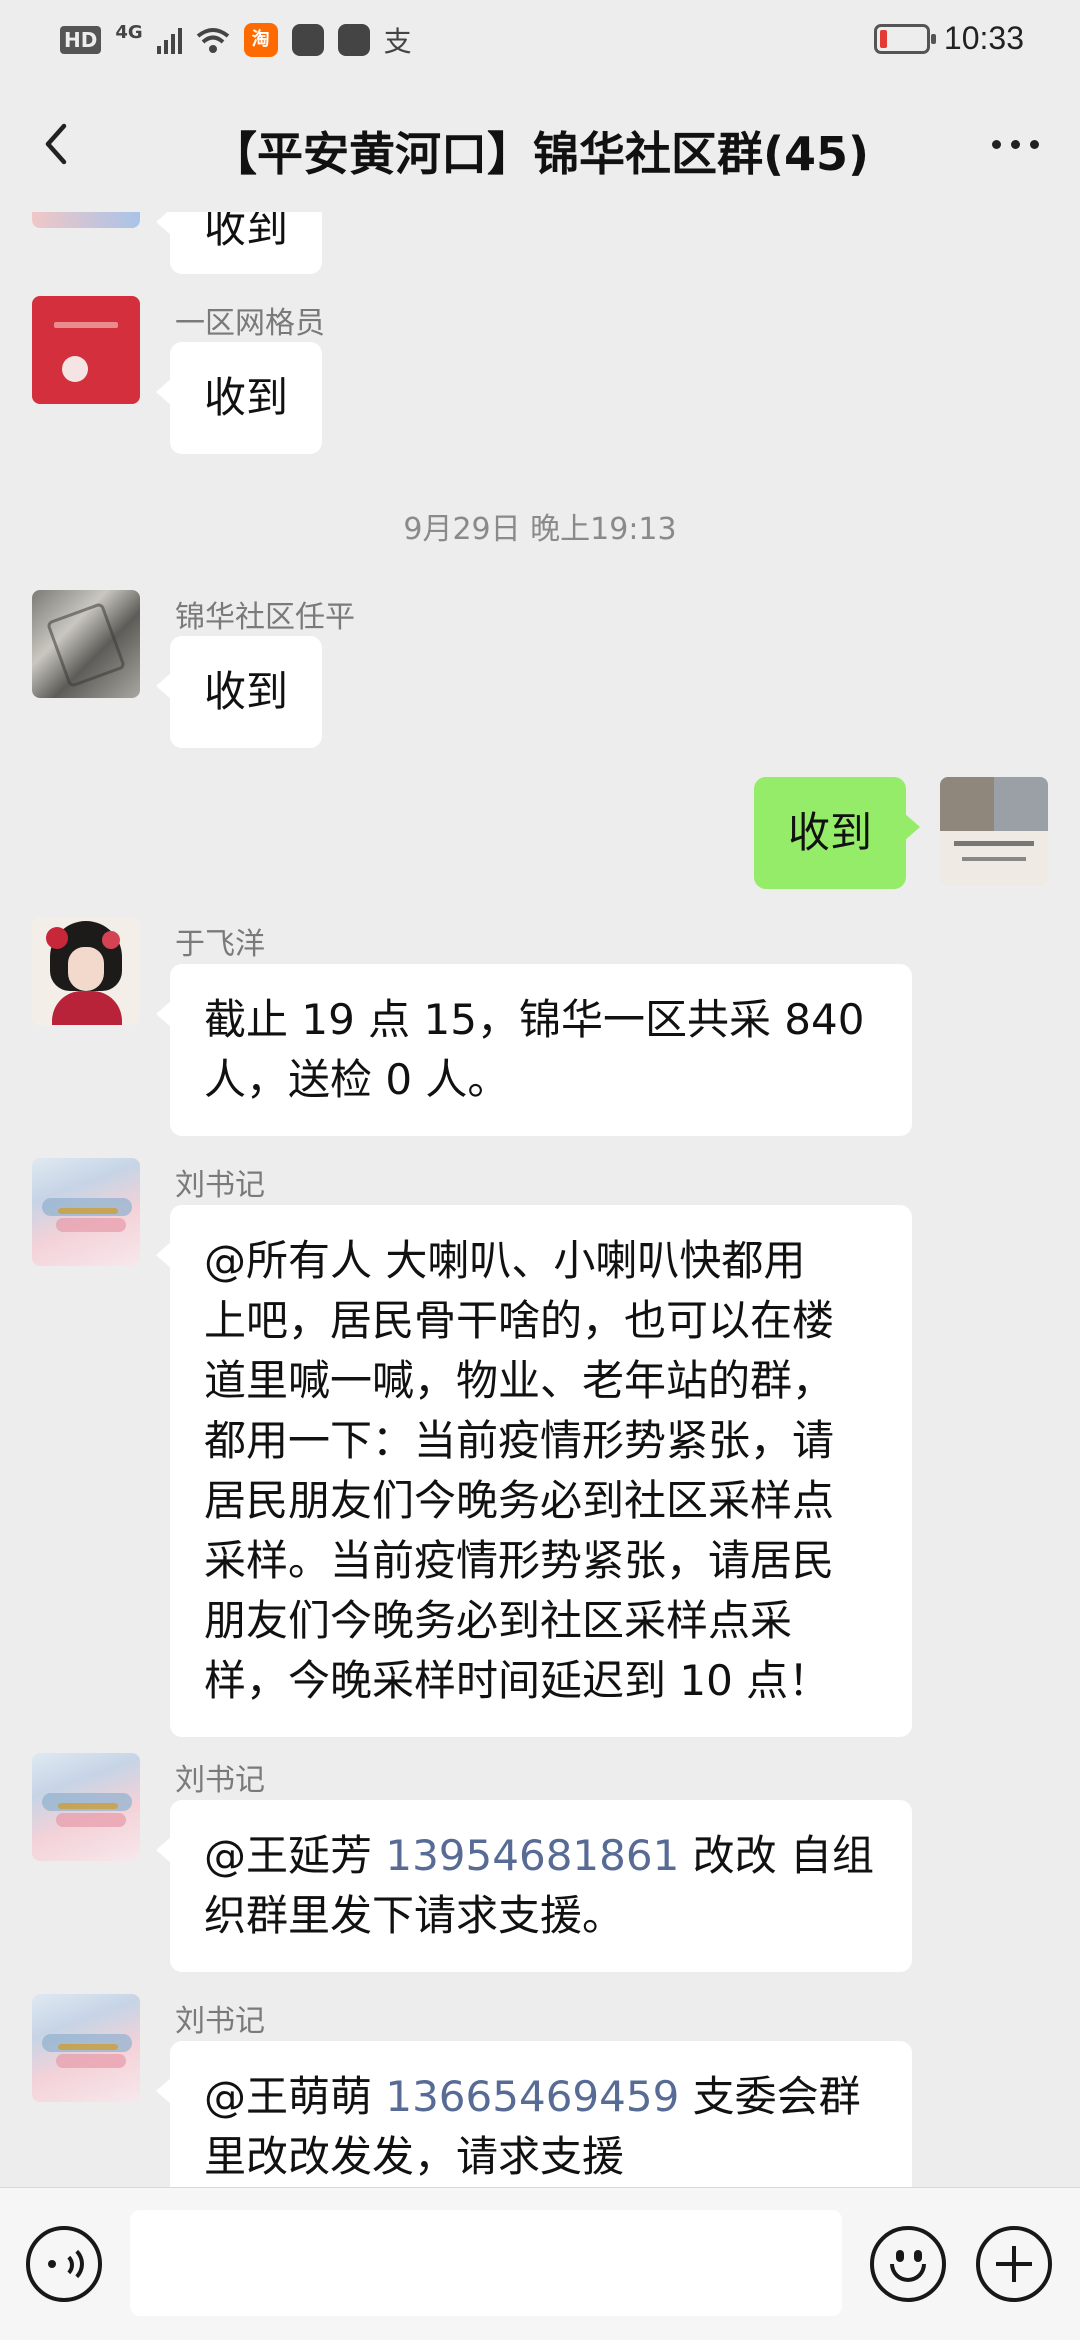 The width and height of the screenshot is (1080, 2340). What do you see at coordinates (250, 323) in the screenshot?
I see `sender-name: 一区网格员` at bounding box center [250, 323].